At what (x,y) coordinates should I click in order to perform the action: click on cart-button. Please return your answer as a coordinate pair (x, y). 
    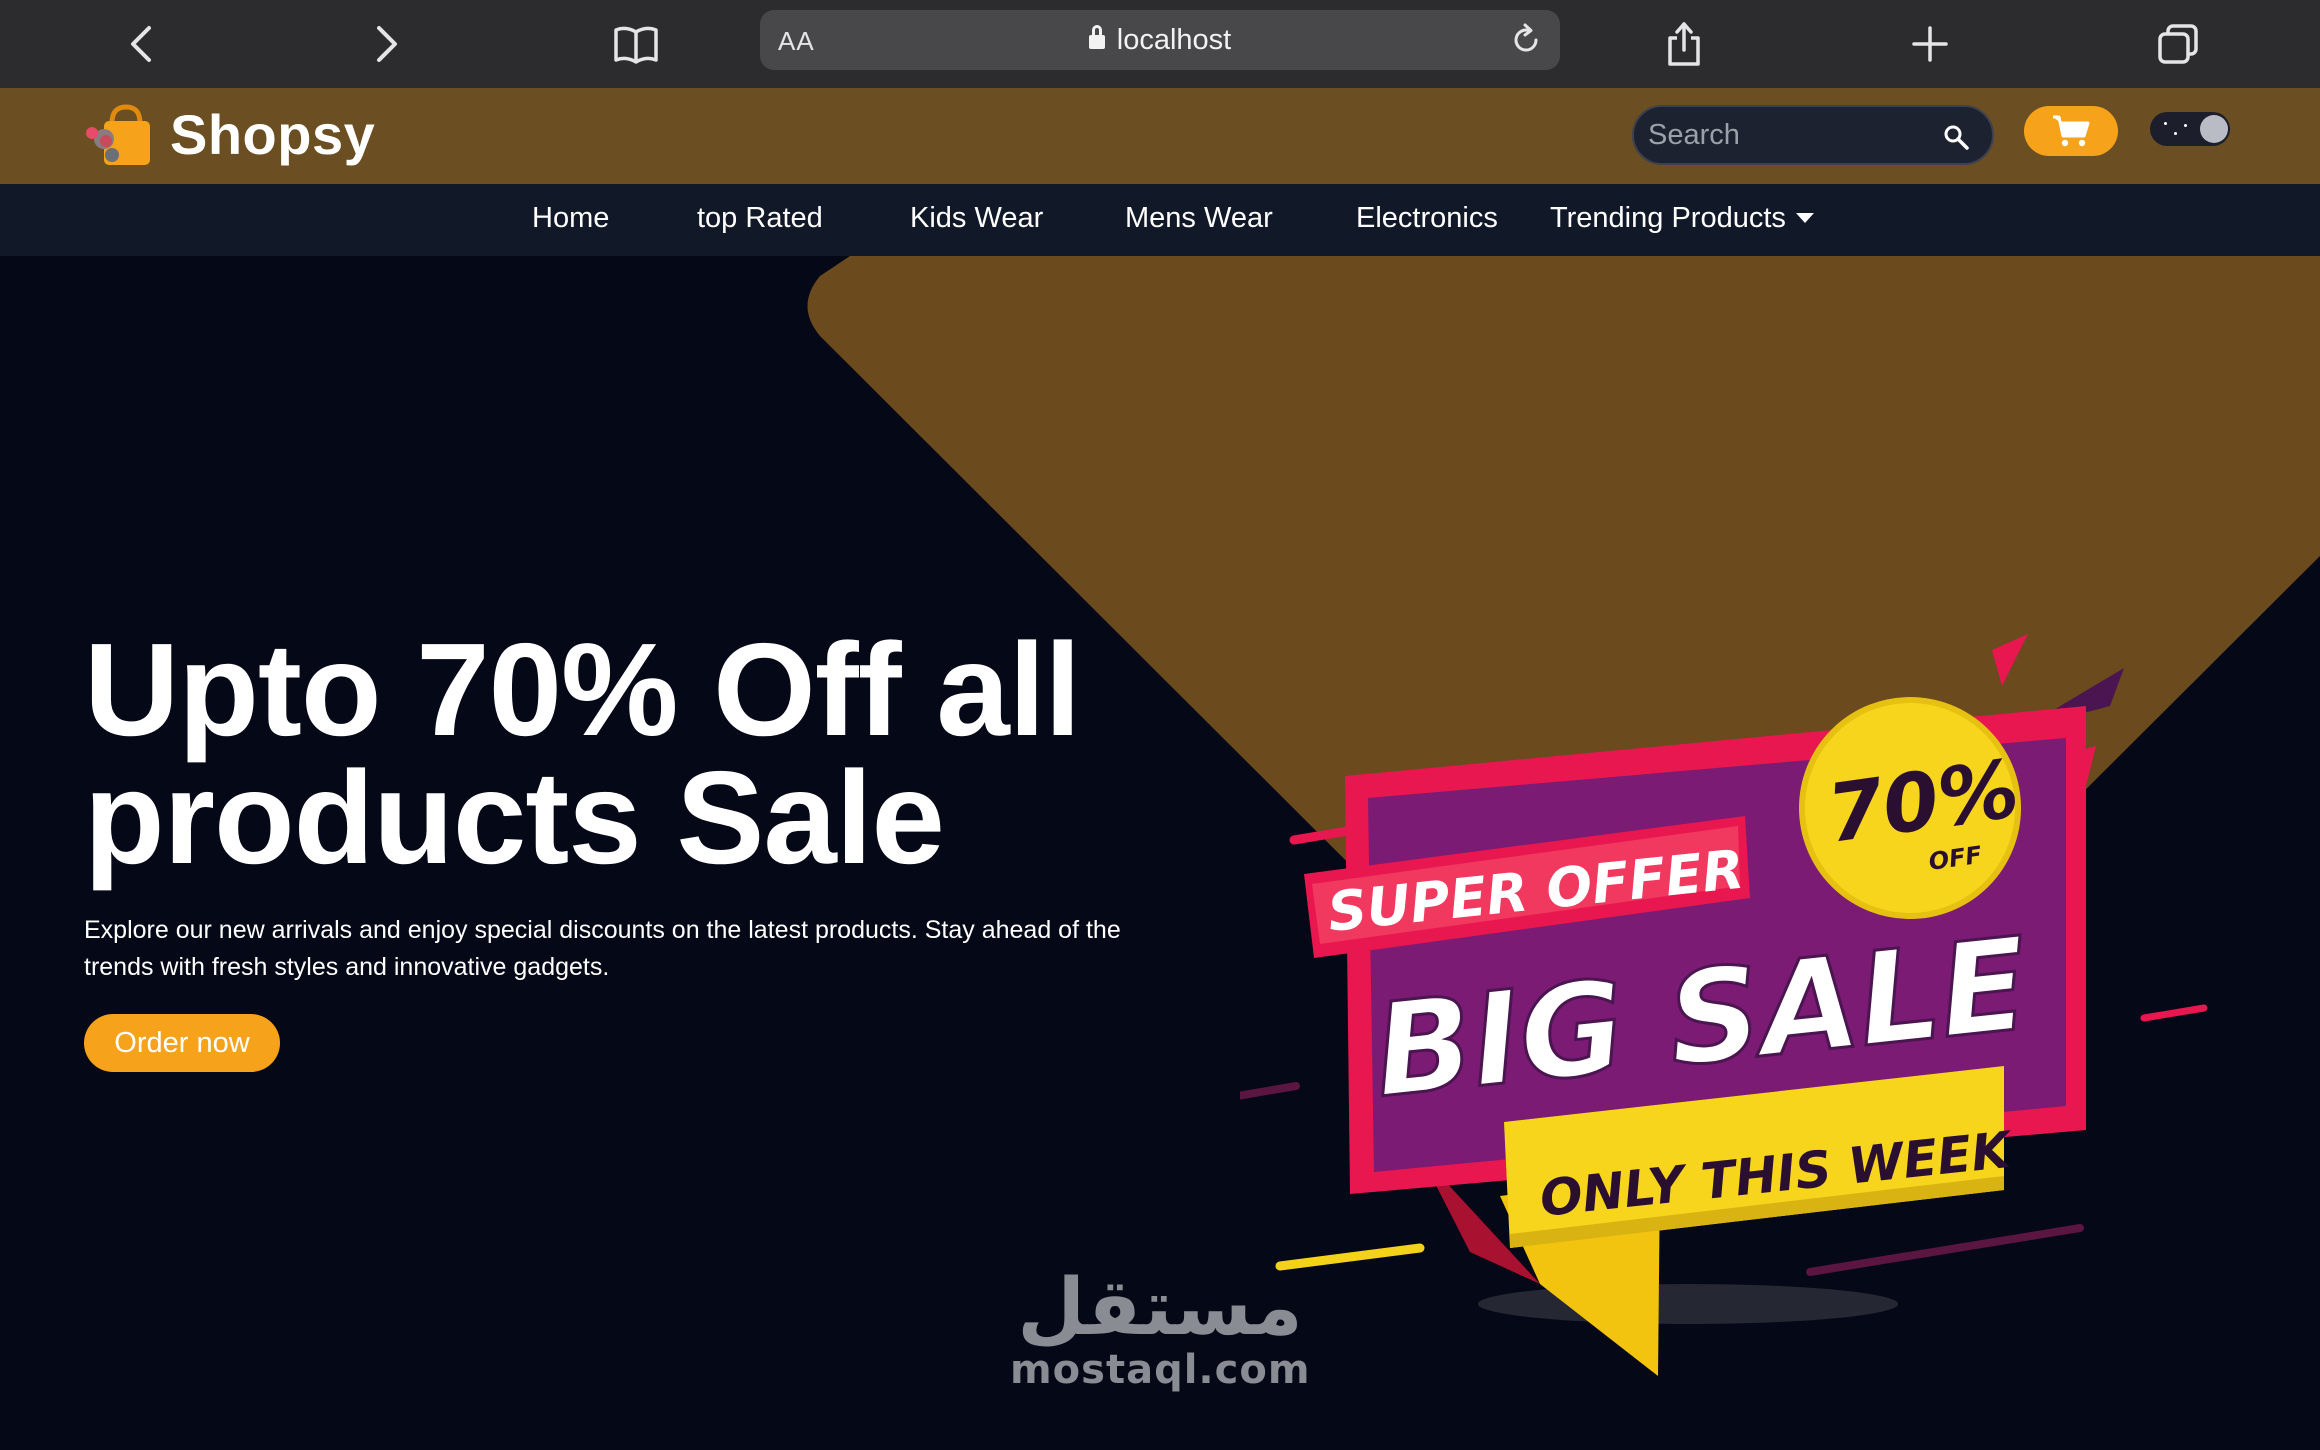
    Looking at the image, I should click on (2071, 131).